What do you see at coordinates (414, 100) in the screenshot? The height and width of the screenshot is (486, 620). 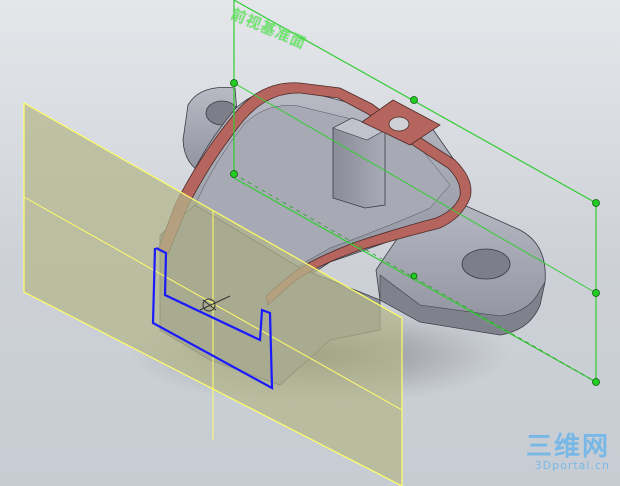 I see `plane-handle-top-mid` at bounding box center [414, 100].